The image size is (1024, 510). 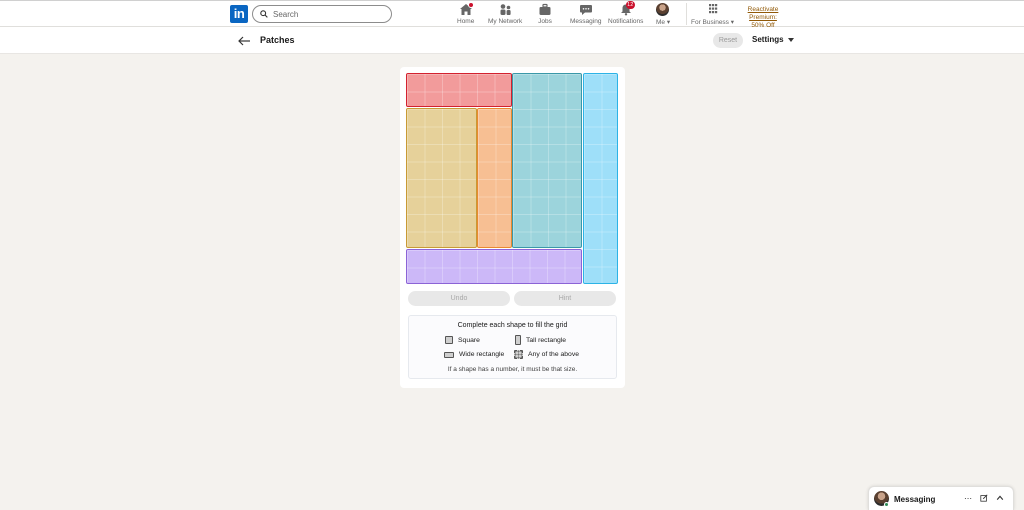 I want to click on patch-yellow, so click(x=441, y=178).